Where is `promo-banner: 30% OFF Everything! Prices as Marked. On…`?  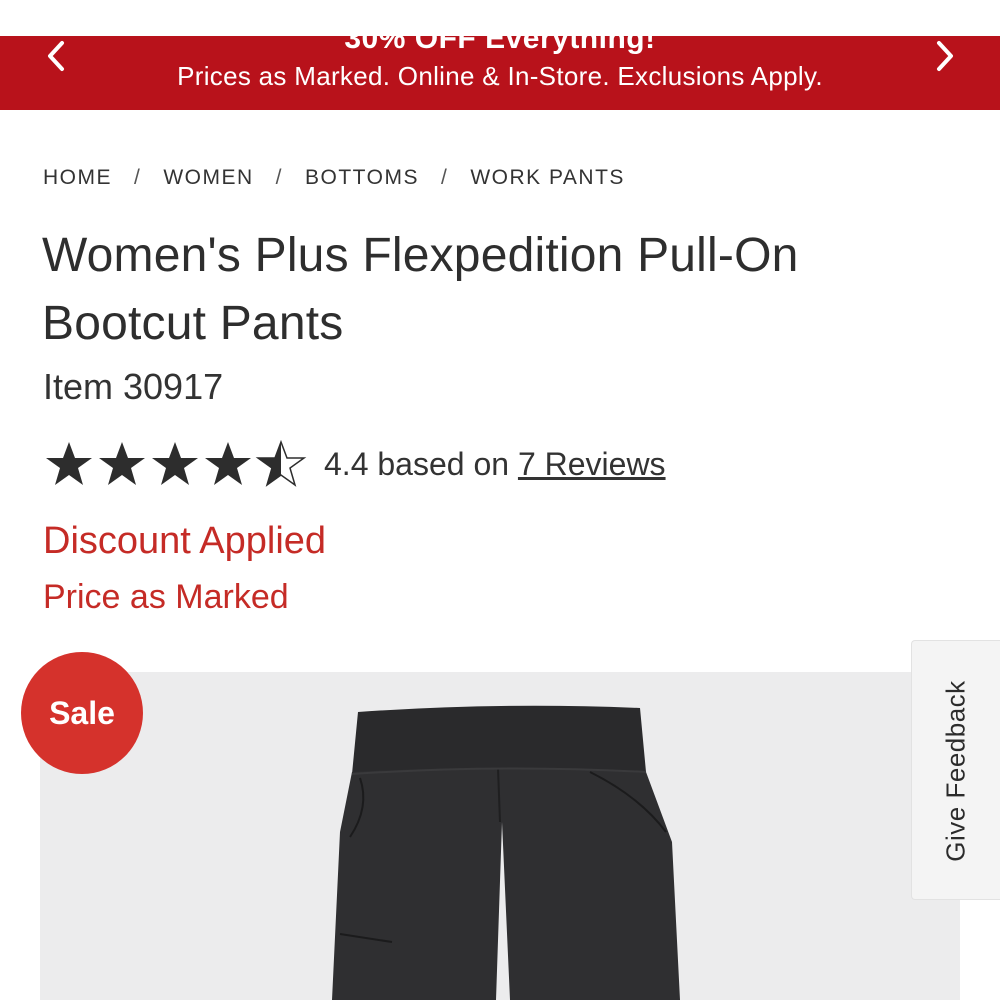 promo-banner: 30% OFF Everything! Prices as Marked. On… is located at coordinates (500, 73).